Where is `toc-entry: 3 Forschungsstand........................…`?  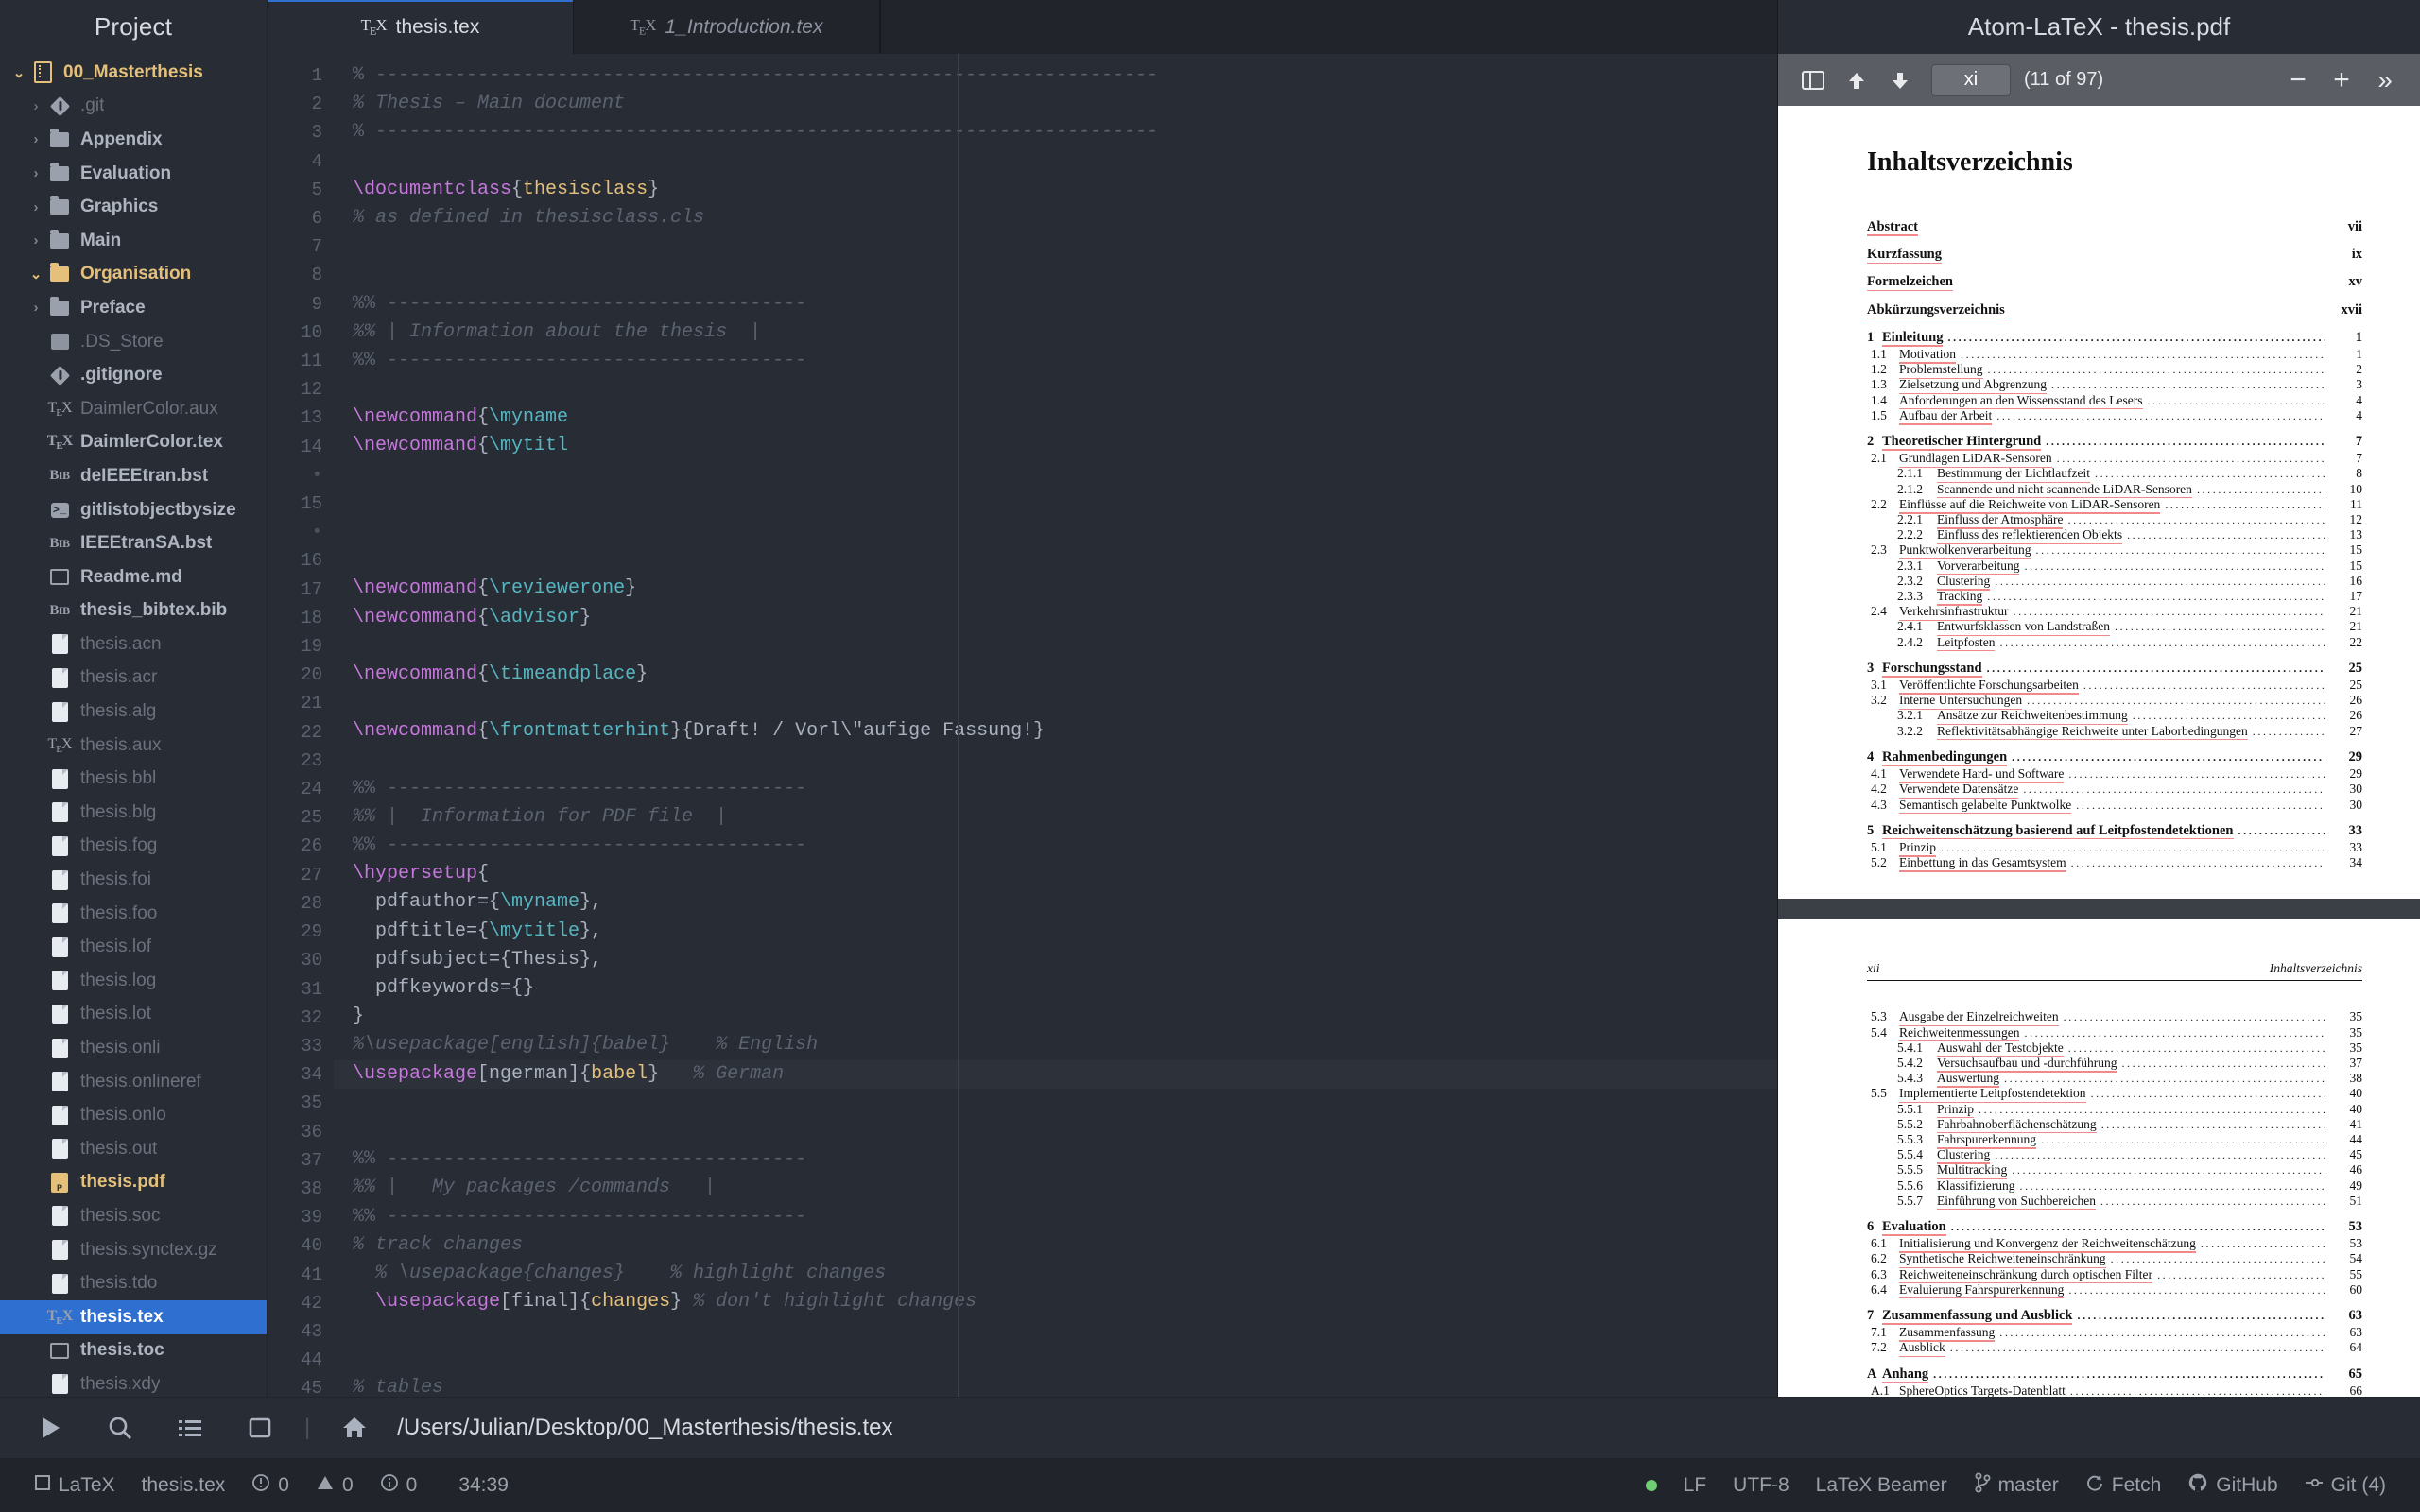
toc-entry: 3 Forschungsstand........................… is located at coordinates (2114, 669).